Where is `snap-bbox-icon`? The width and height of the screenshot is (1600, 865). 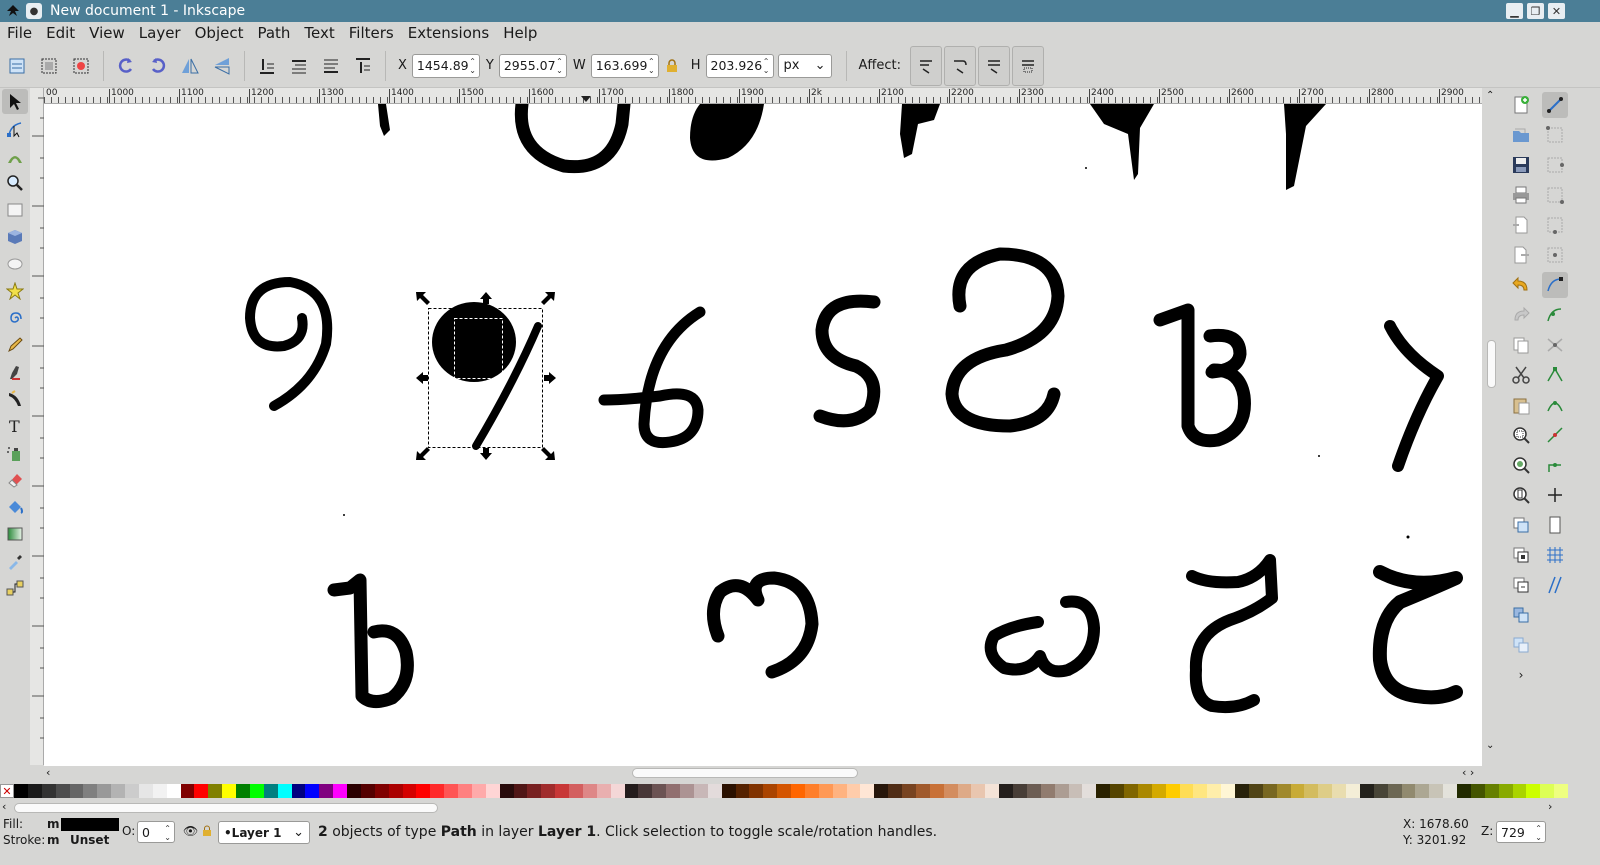
snap-bbox-icon is located at coordinates (1555, 135).